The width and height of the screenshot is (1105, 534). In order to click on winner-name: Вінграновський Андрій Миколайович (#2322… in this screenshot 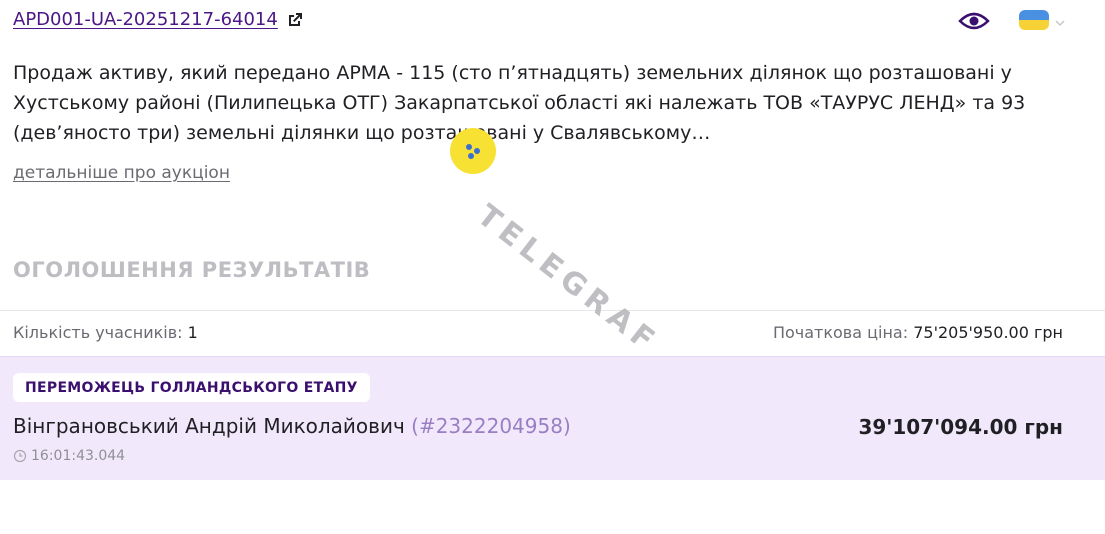, I will do `click(292, 426)`.